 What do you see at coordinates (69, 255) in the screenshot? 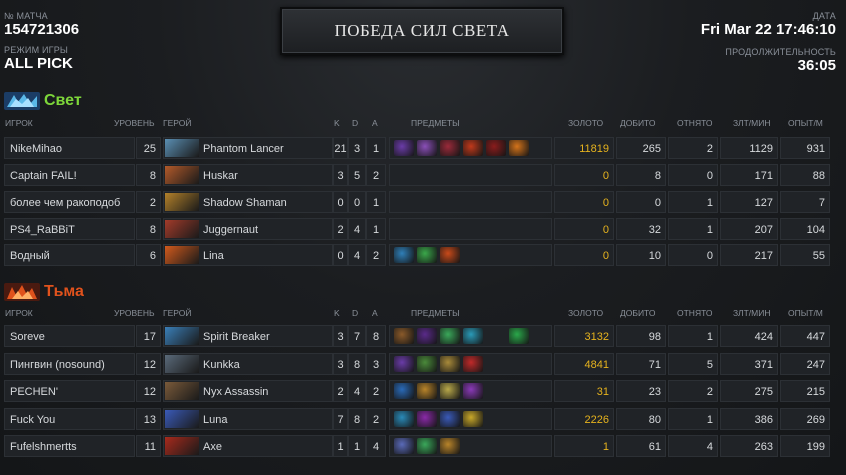
I see `player-name: Водный` at bounding box center [69, 255].